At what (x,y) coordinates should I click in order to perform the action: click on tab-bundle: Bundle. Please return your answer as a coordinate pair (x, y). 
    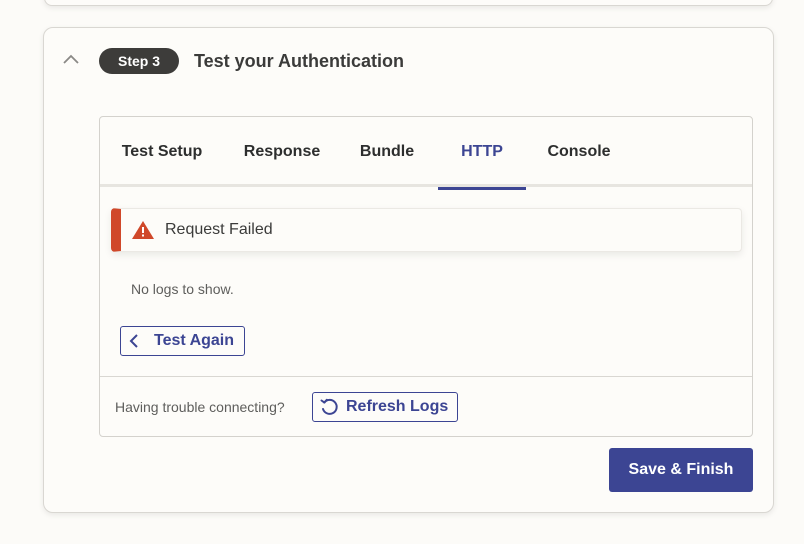
    Looking at the image, I should click on (387, 152).